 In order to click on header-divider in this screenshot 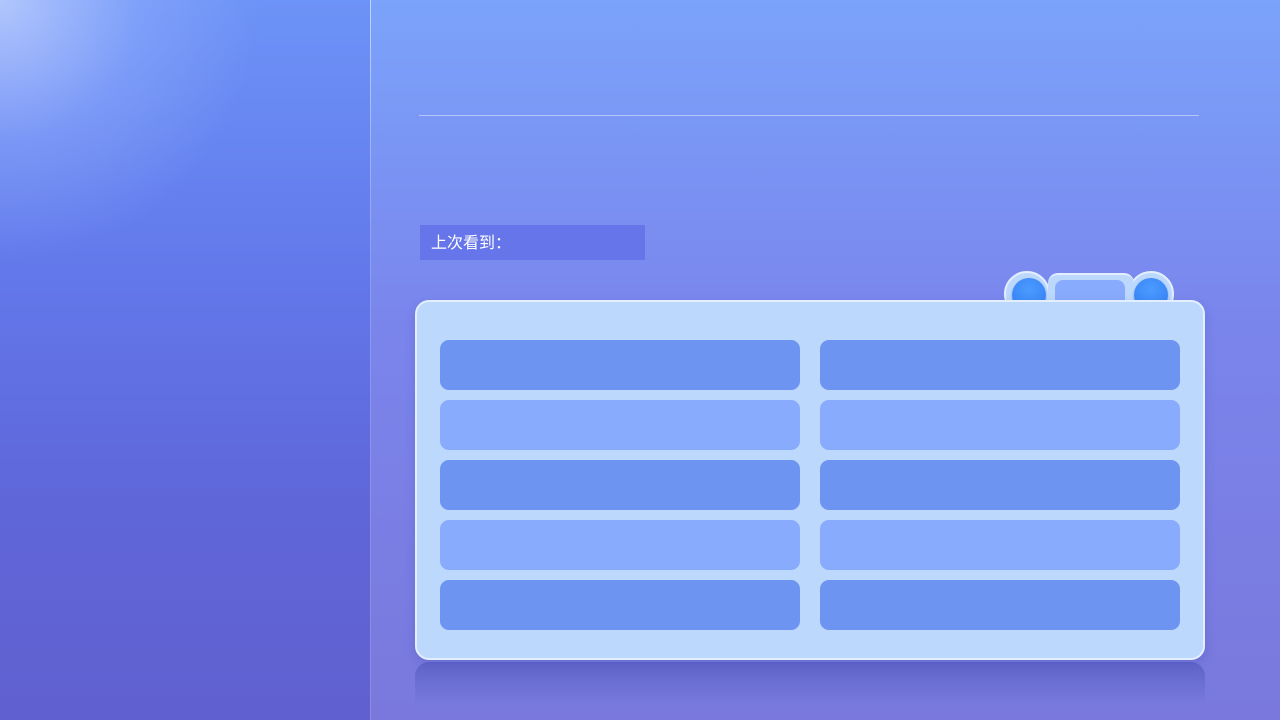, I will do `click(809, 115)`.